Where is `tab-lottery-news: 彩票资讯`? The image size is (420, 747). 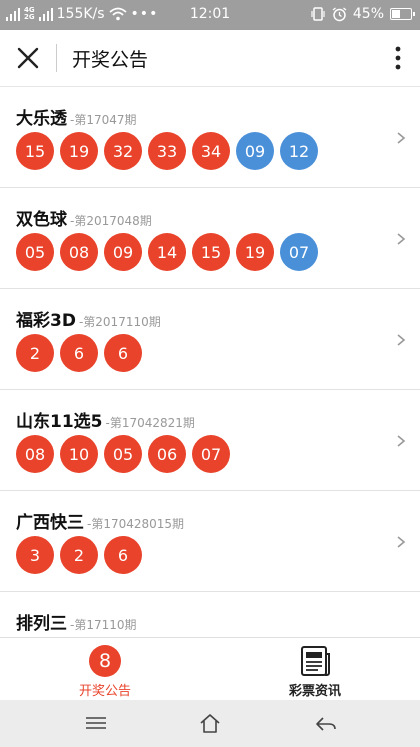
tab-lottery-news: 彩票资讯 is located at coordinates (315, 669).